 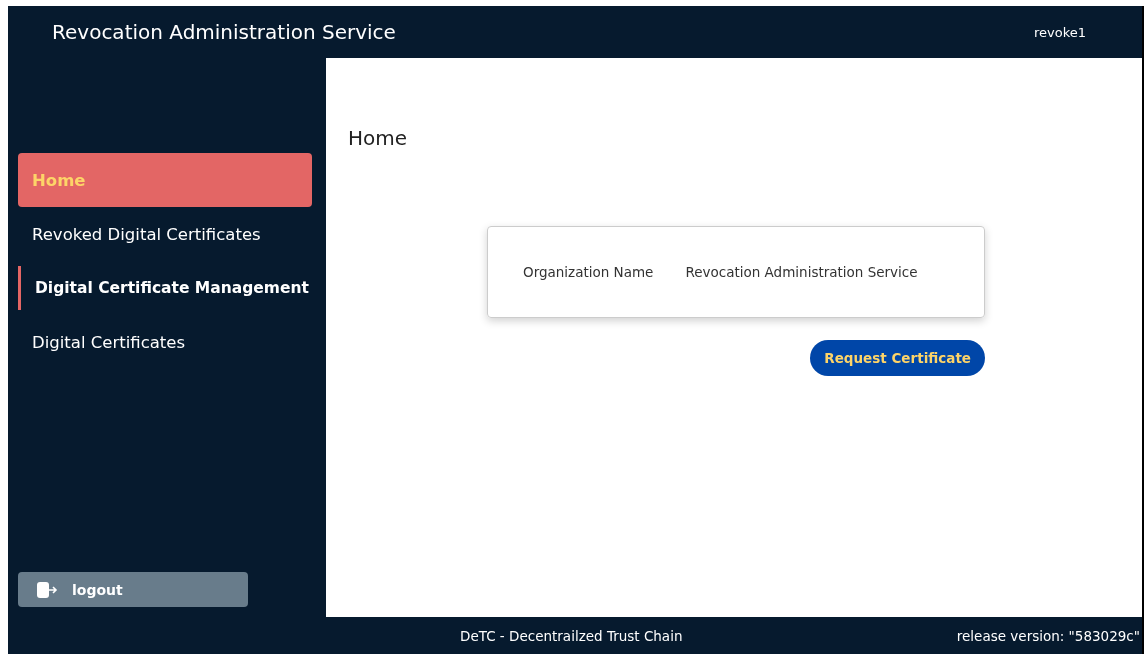 What do you see at coordinates (571, 635) in the screenshot?
I see `footer-text: DeTC - Decentrailzed Trust Chain` at bounding box center [571, 635].